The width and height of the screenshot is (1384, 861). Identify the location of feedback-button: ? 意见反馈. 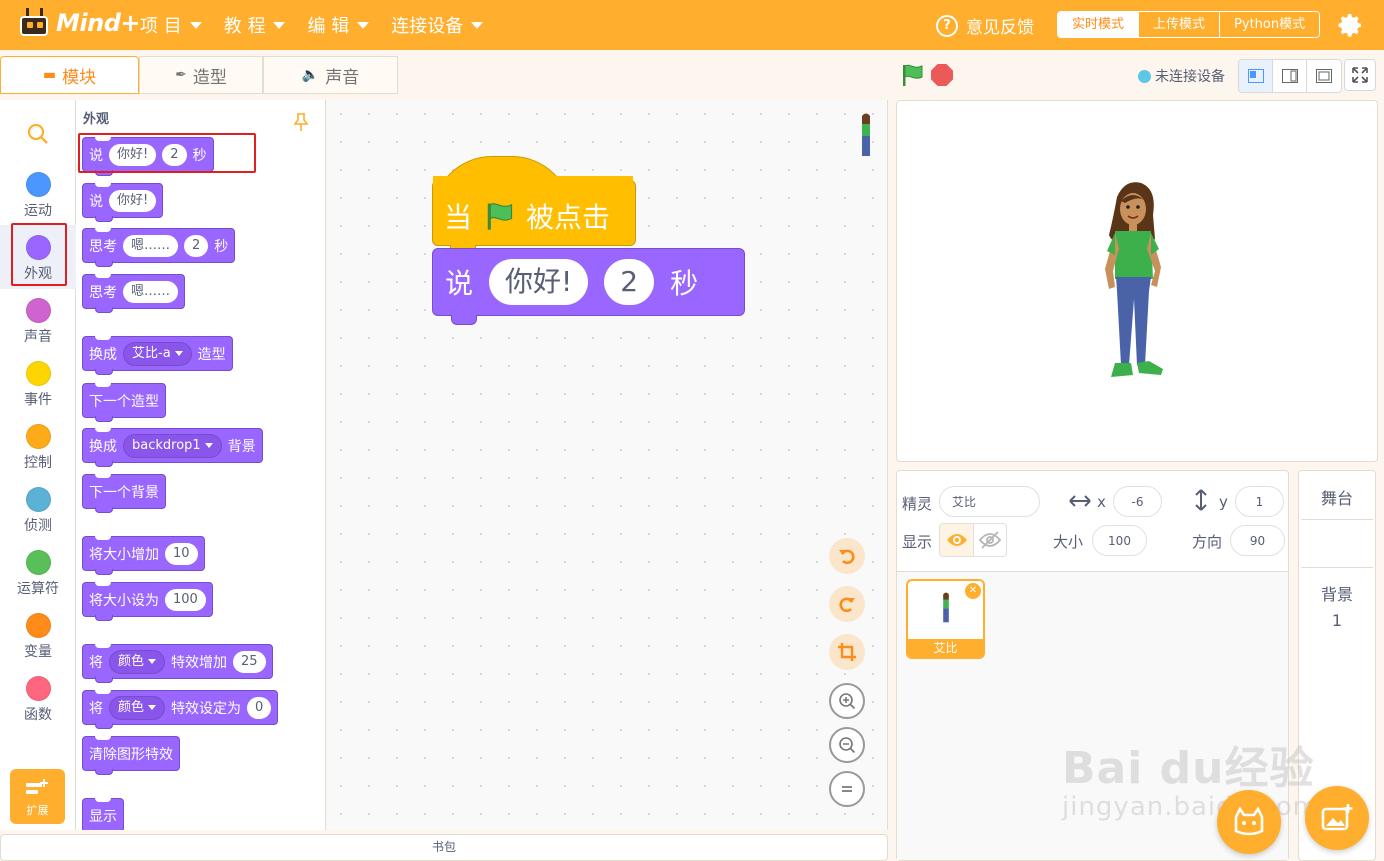
(985, 25).